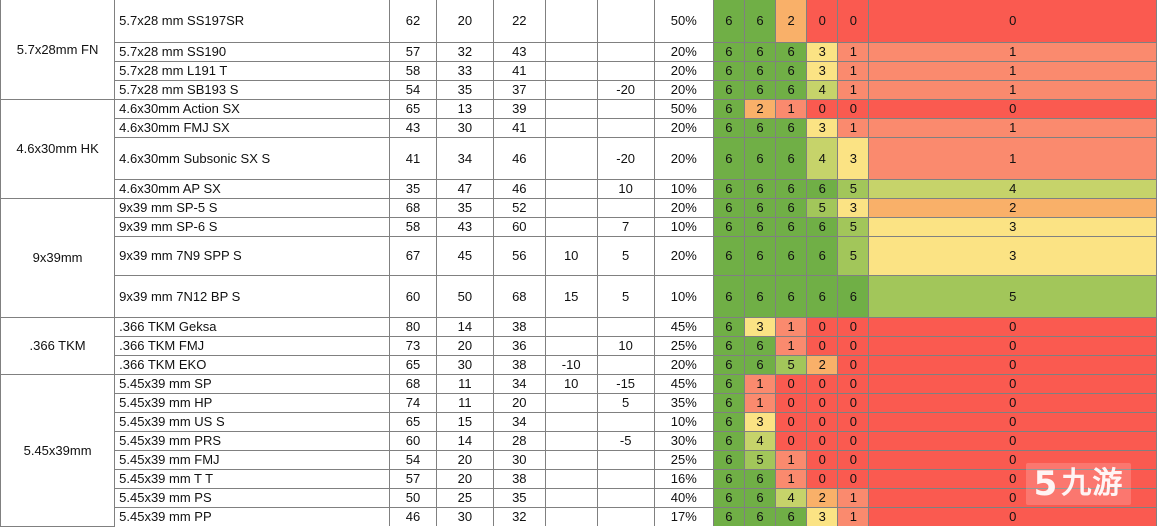 This screenshot has height=527, width=1157. Describe the element at coordinates (464, 89) in the screenshot. I see `penetration-cell: 35` at that location.